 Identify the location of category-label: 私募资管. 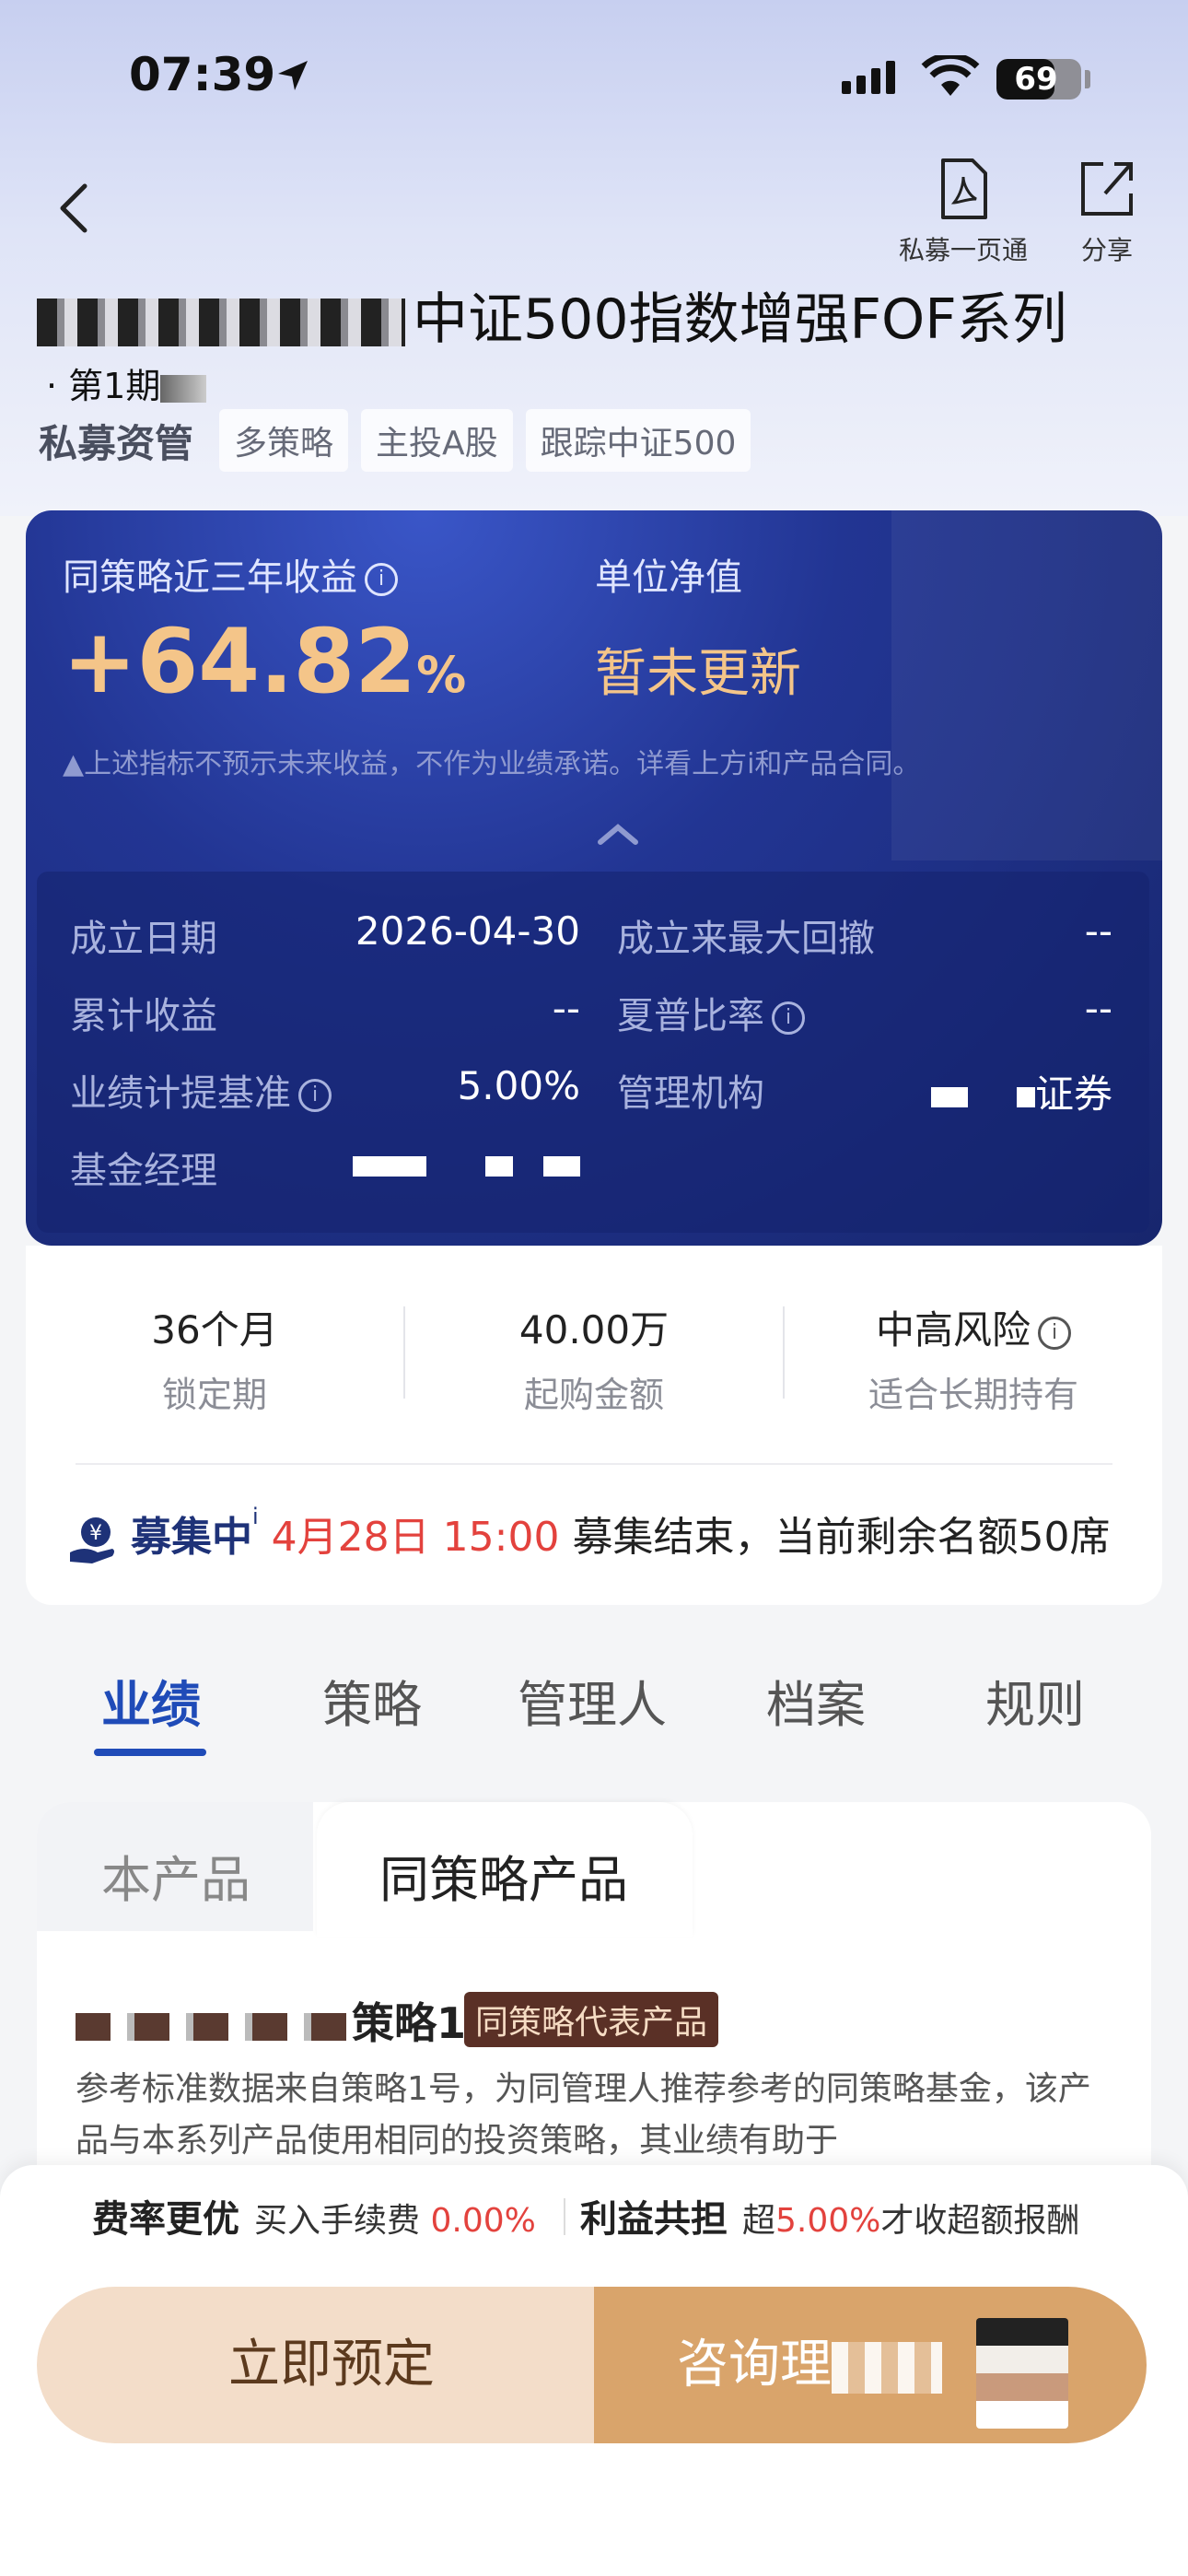
(116, 443).